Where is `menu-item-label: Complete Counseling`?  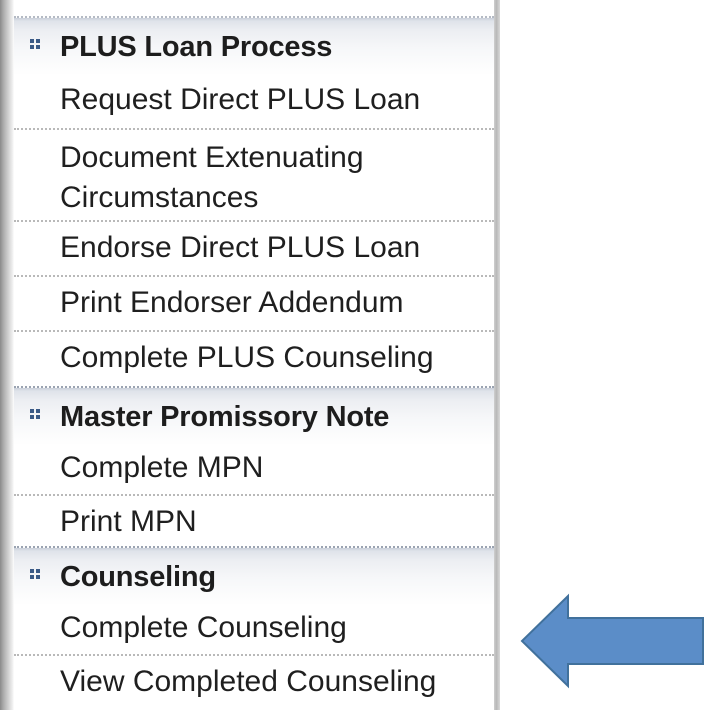 menu-item-label: Complete Counseling is located at coordinates (203, 627).